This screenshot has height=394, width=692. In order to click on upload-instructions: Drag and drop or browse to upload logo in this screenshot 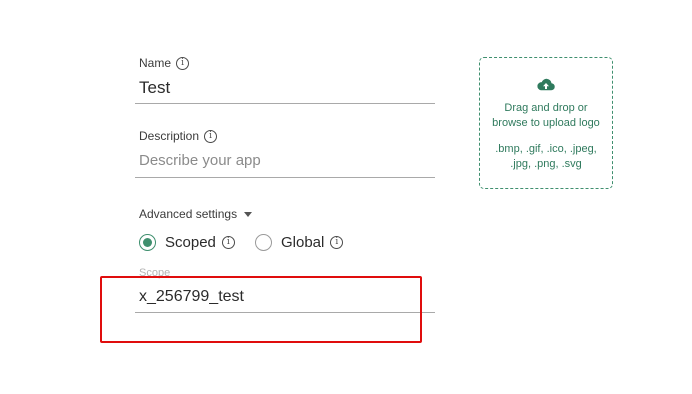, I will do `click(546, 115)`.